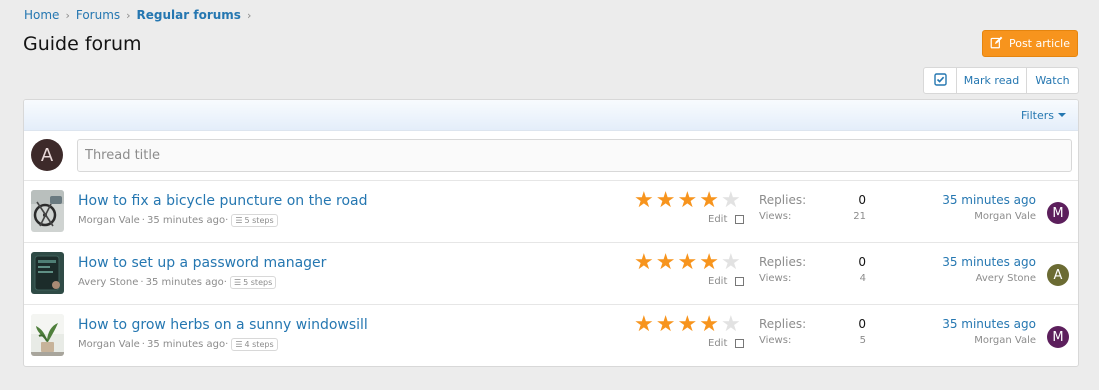 The width and height of the screenshot is (1099, 390). What do you see at coordinates (862, 278) in the screenshot?
I see `views-count: 4` at bounding box center [862, 278].